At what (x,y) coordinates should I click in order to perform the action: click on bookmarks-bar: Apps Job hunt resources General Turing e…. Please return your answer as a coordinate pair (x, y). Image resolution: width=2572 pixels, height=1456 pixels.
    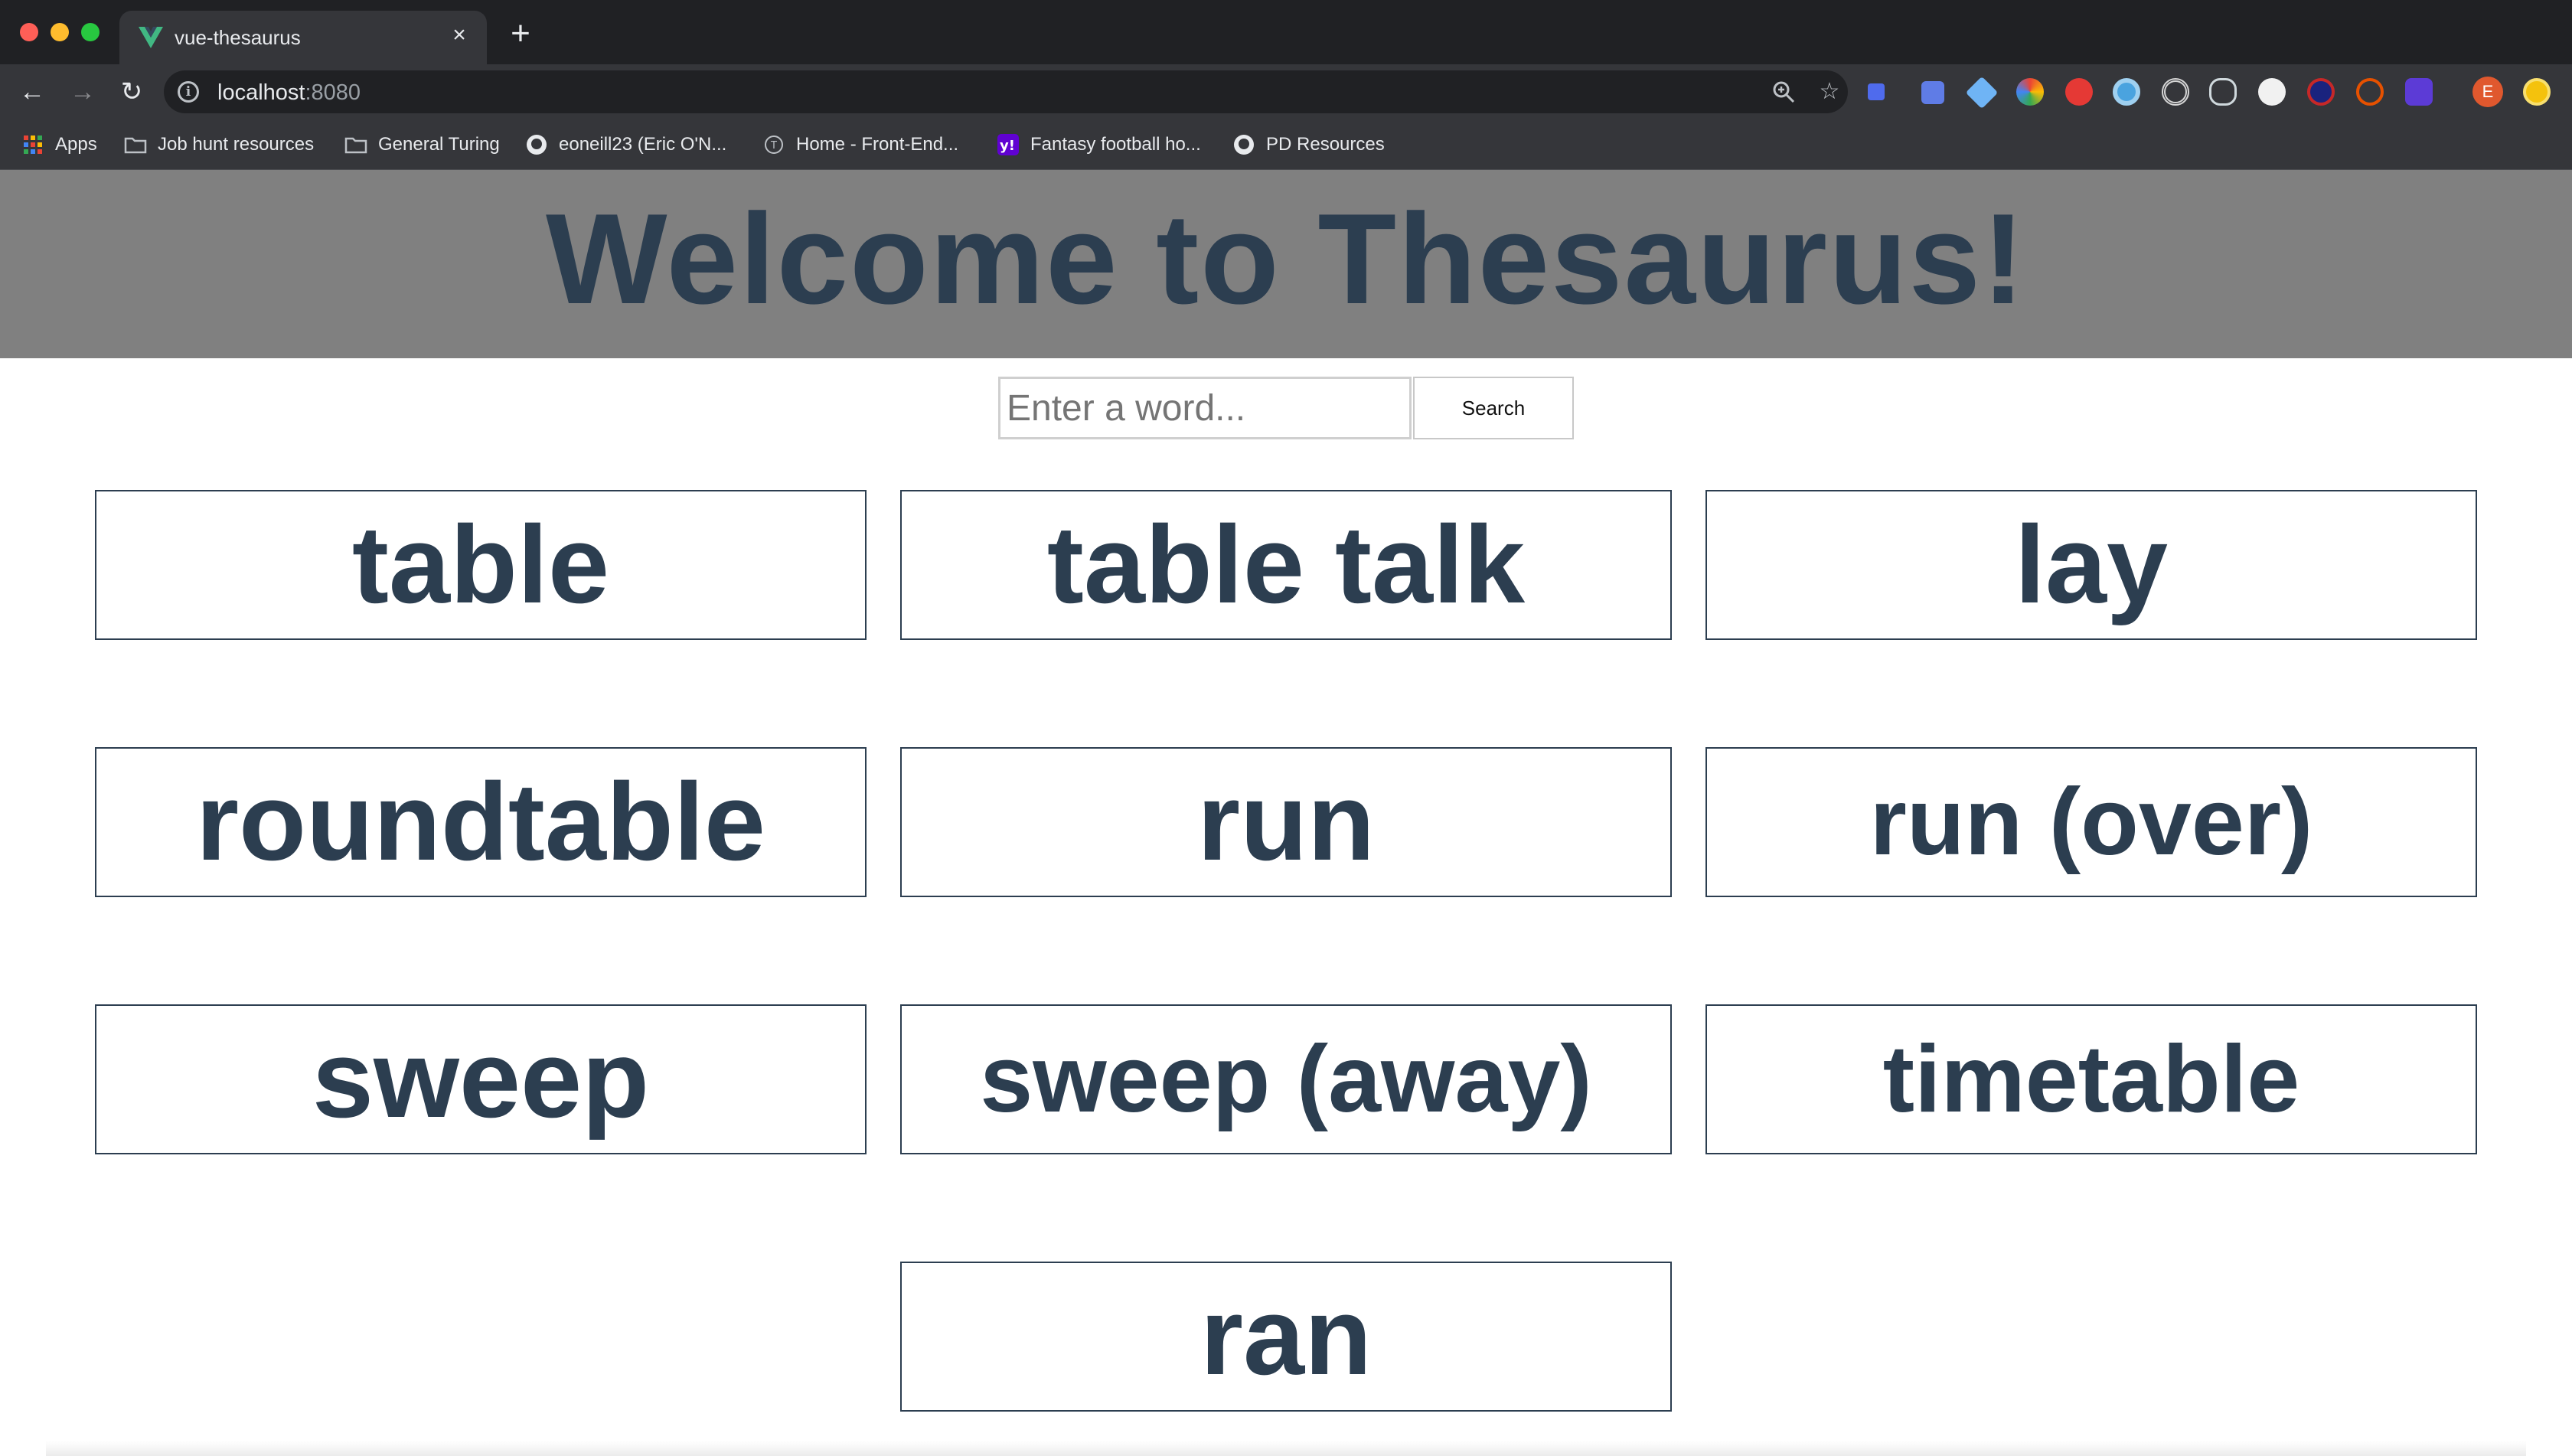
    Looking at the image, I should click on (1286, 144).